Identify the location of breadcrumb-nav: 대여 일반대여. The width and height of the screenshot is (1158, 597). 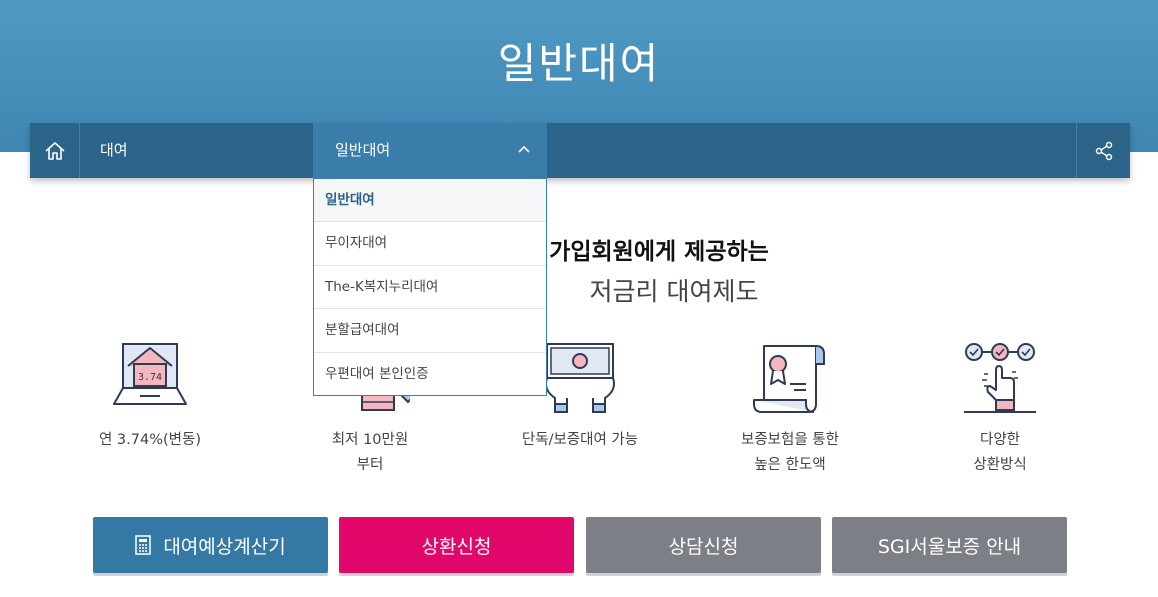
(580, 150).